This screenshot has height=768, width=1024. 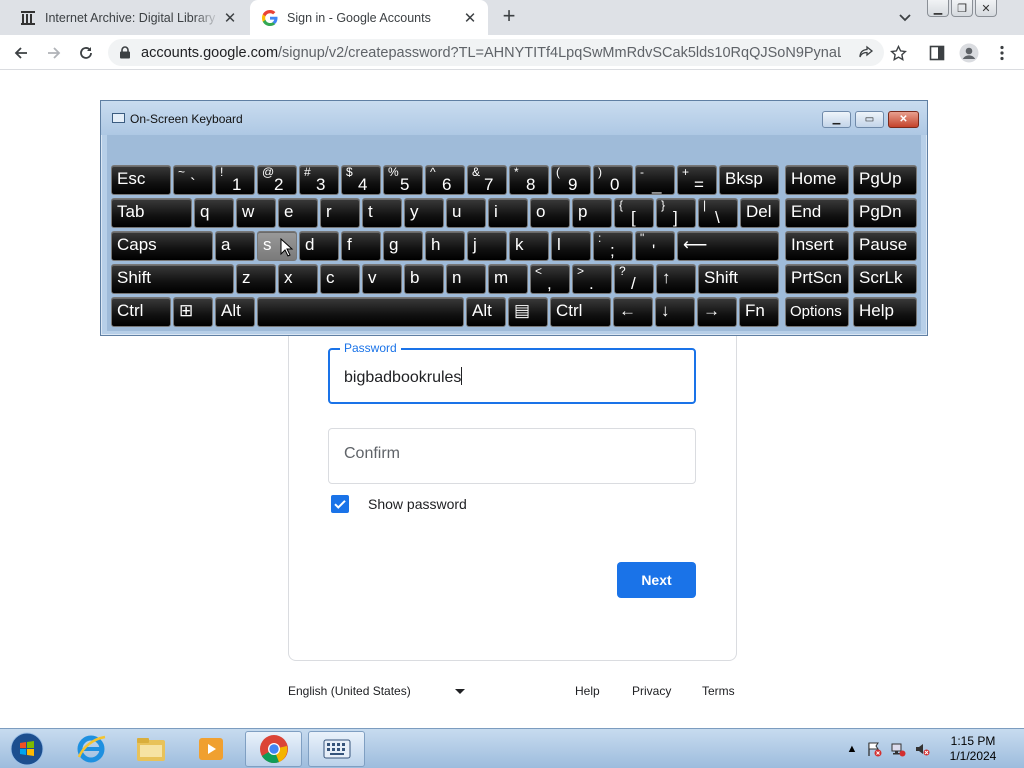 I want to click on key-win-logo-icon: ⊞, so click(x=193, y=312).